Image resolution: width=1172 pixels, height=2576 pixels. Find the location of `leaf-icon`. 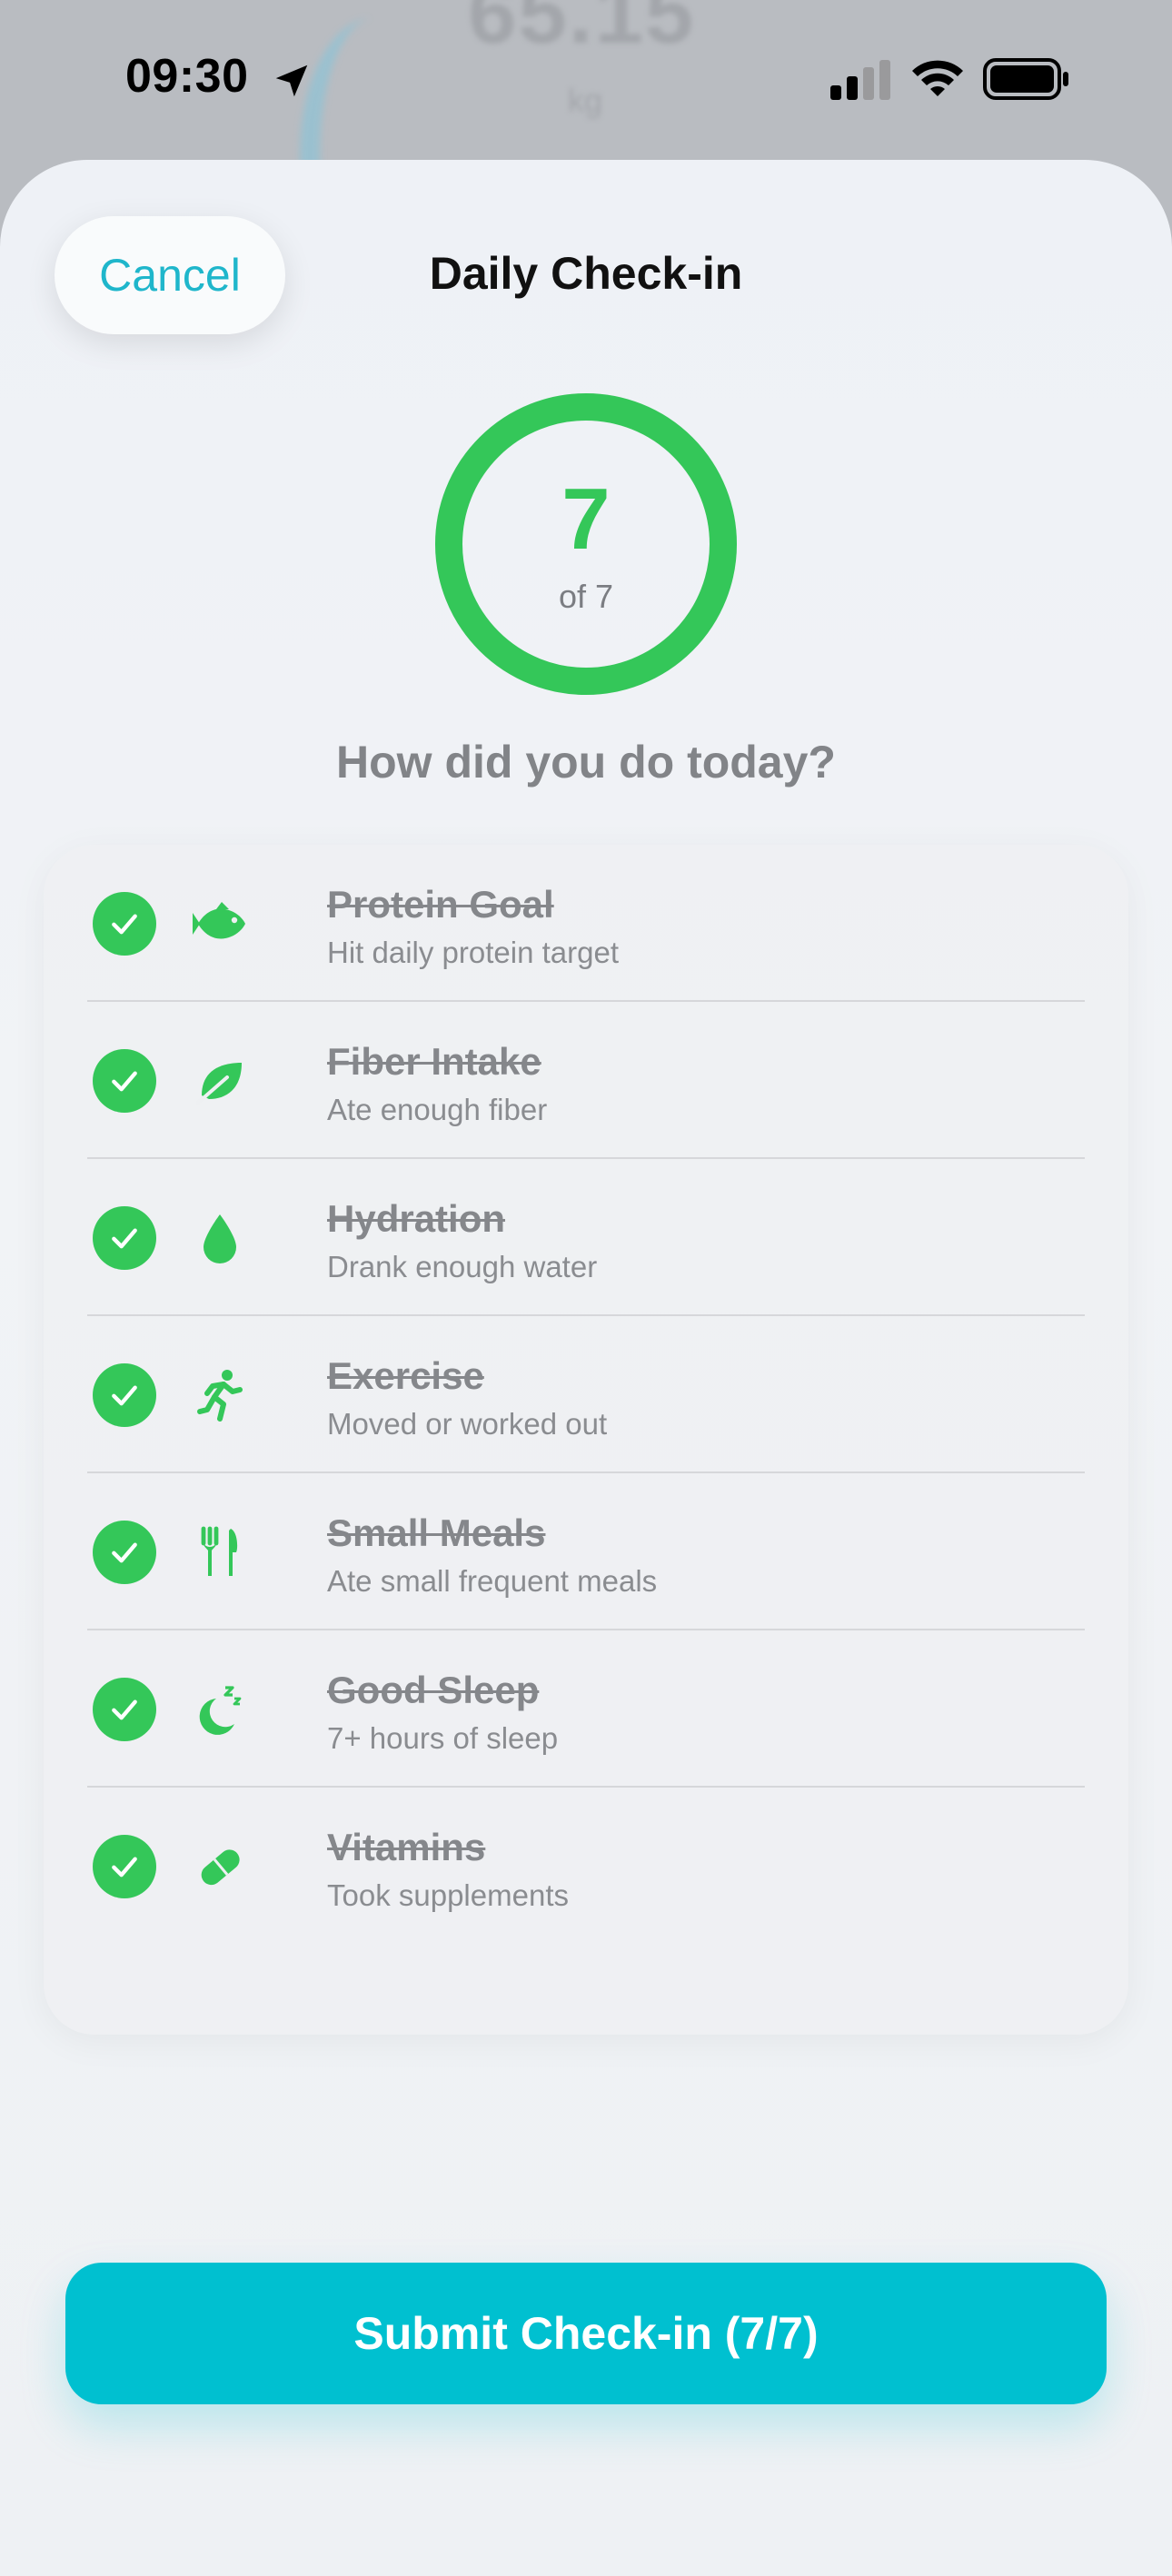

leaf-icon is located at coordinates (219, 1084).